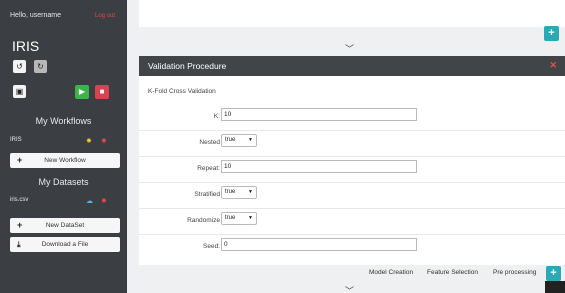 The image size is (565, 293). Describe the element at coordinates (26, 46) in the screenshot. I see `app-brand: IRIS` at that location.